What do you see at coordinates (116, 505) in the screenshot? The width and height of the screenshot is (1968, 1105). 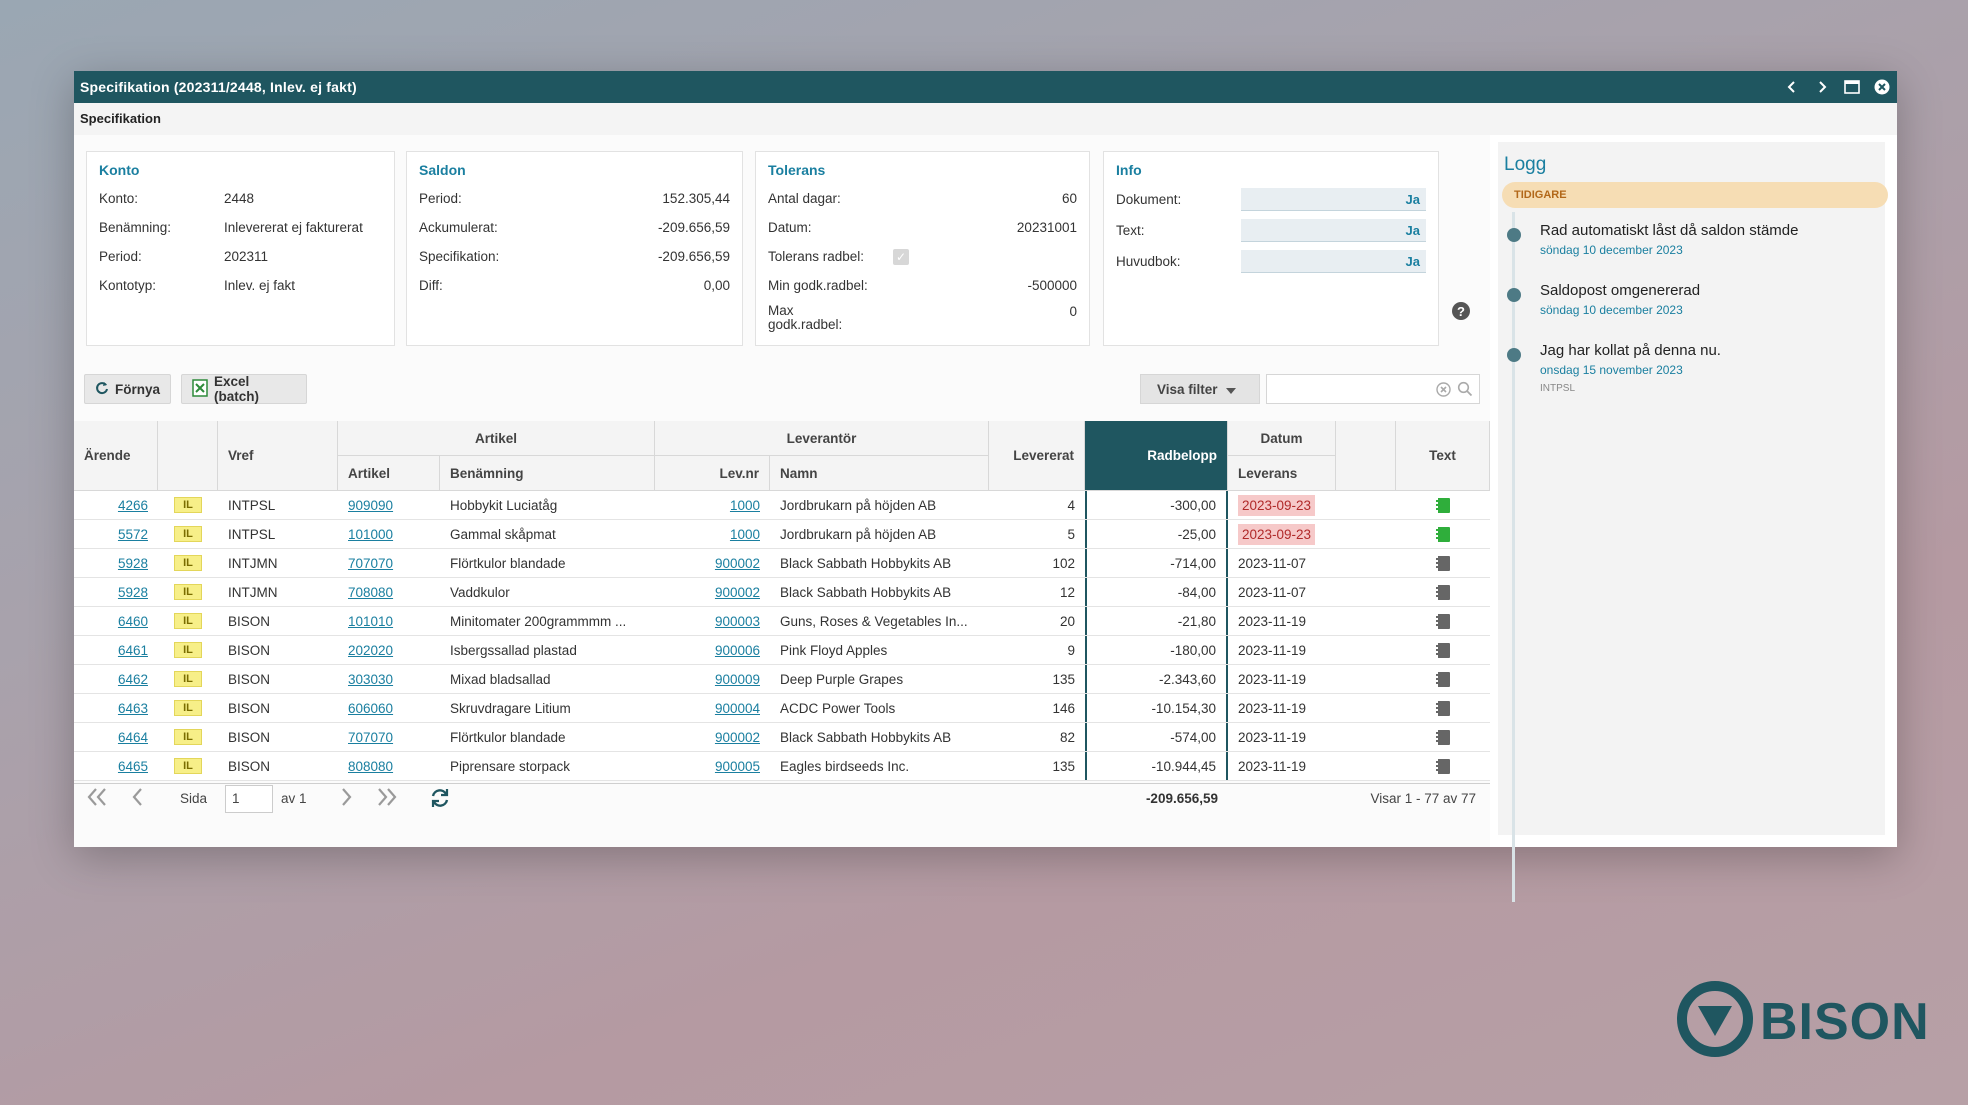 I see `arende-link: 4266` at bounding box center [116, 505].